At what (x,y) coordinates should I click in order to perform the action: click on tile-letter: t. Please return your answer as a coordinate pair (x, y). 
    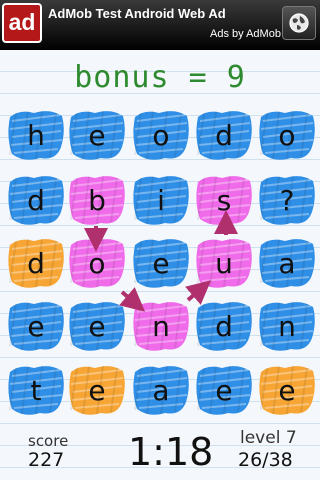
    Looking at the image, I should click on (36, 390).